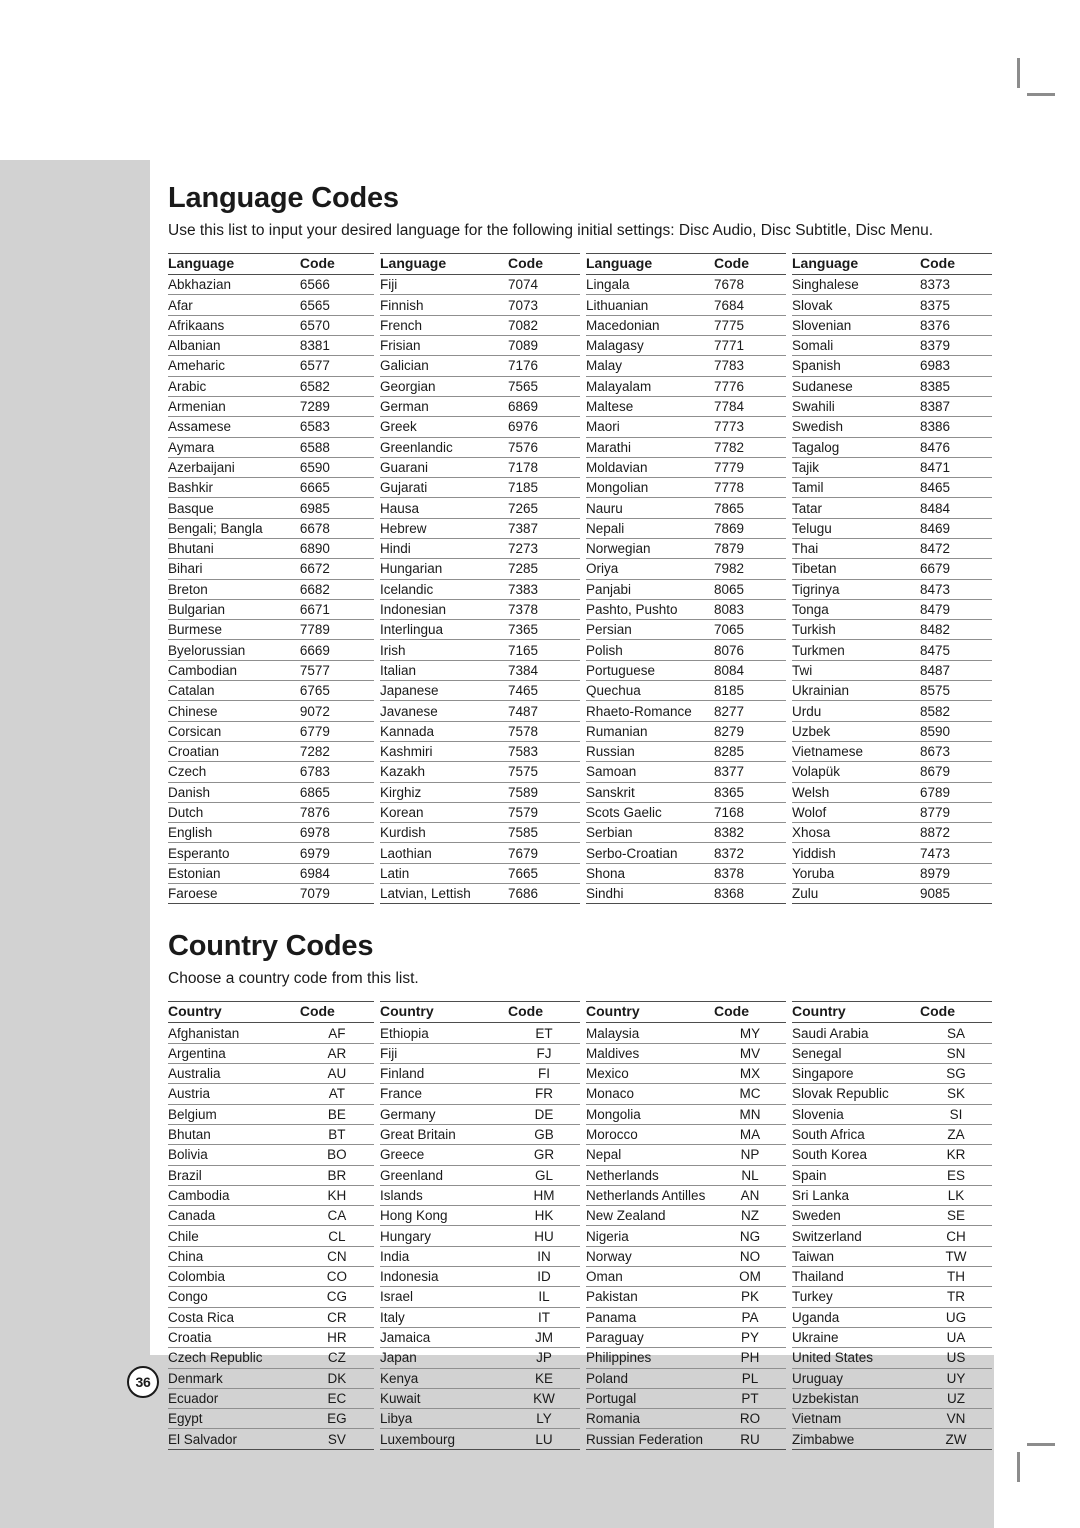 This screenshot has height=1528, width=1080. I want to click on cell-name: Singhalese, so click(856, 285).